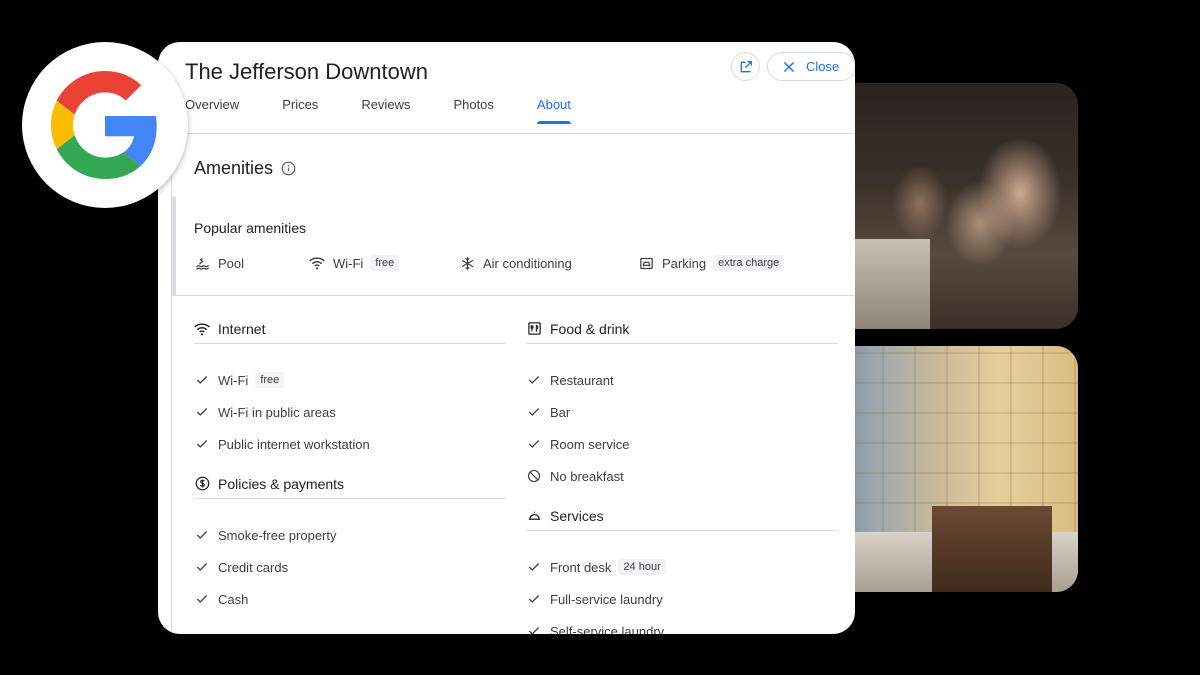 Image resolution: width=1200 pixels, height=675 pixels. I want to click on tab-prices: Prices, so click(300, 114).